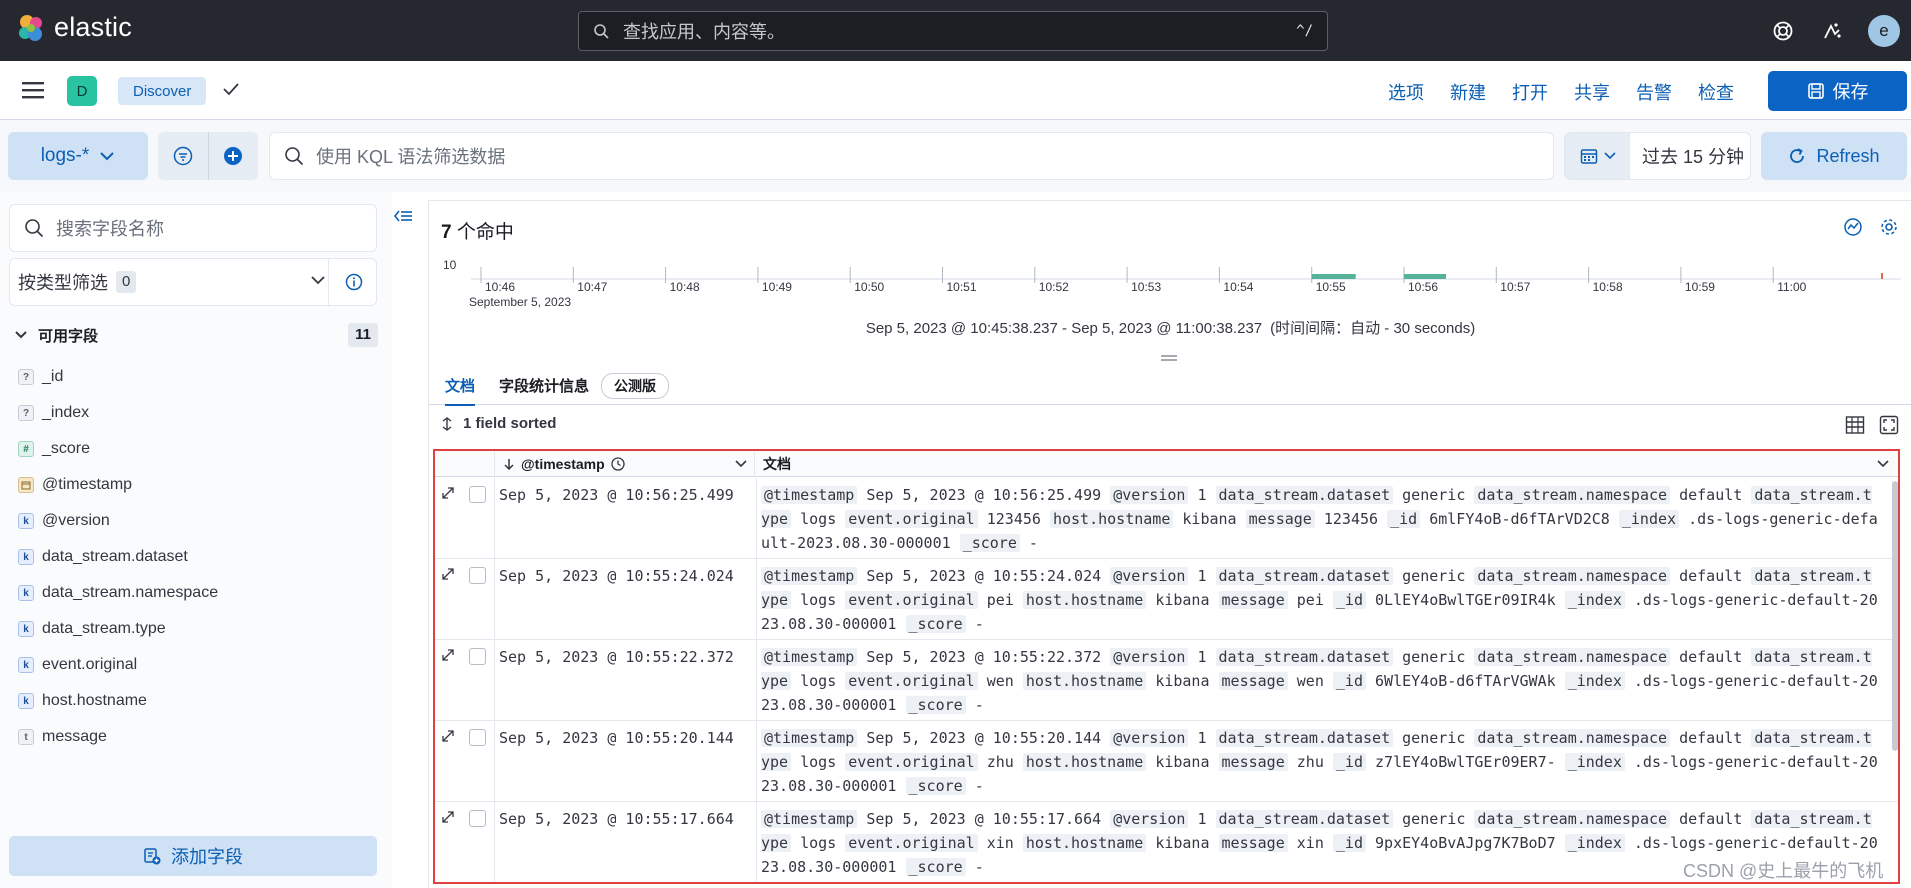 The image size is (1911, 888). Describe the element at coordinates (1519, 519) in the screenshot. I see `doc-value: 6mlFY4oB-d6fTArVD2C8` at that location.